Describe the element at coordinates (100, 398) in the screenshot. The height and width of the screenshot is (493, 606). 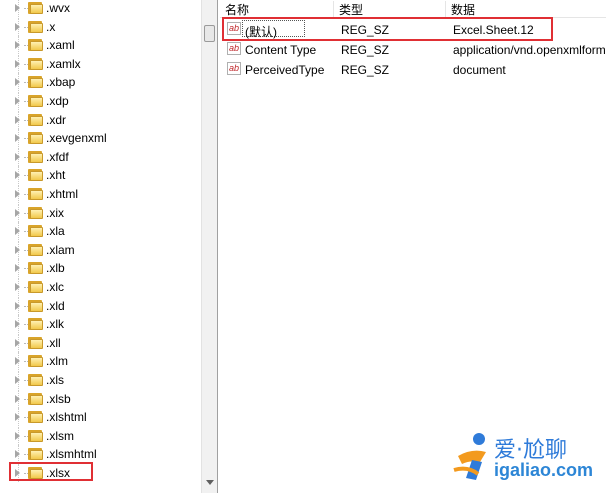
I see `tree-item: .xlsb` at that location.